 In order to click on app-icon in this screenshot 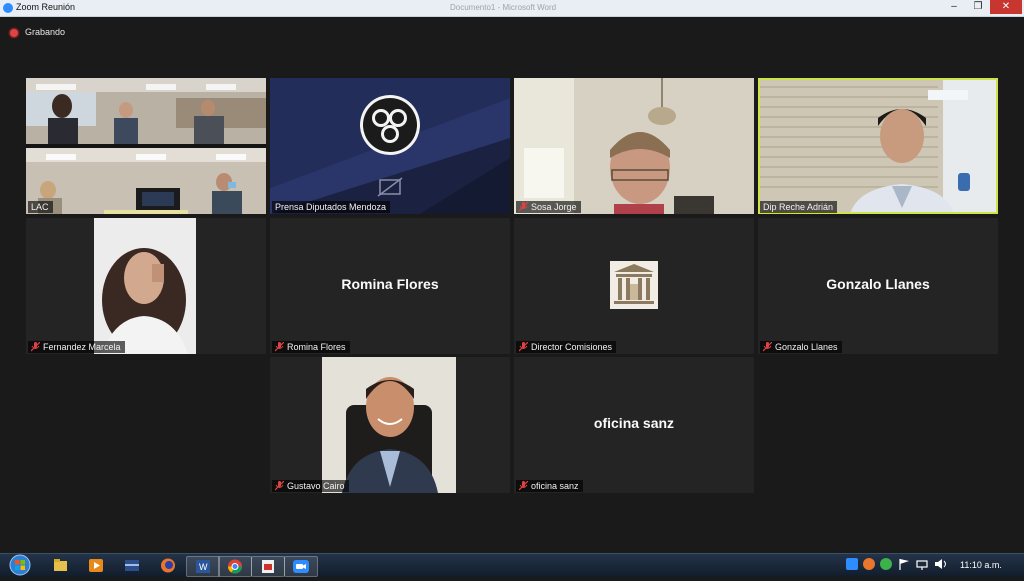, I will do `click(132, 565)`.